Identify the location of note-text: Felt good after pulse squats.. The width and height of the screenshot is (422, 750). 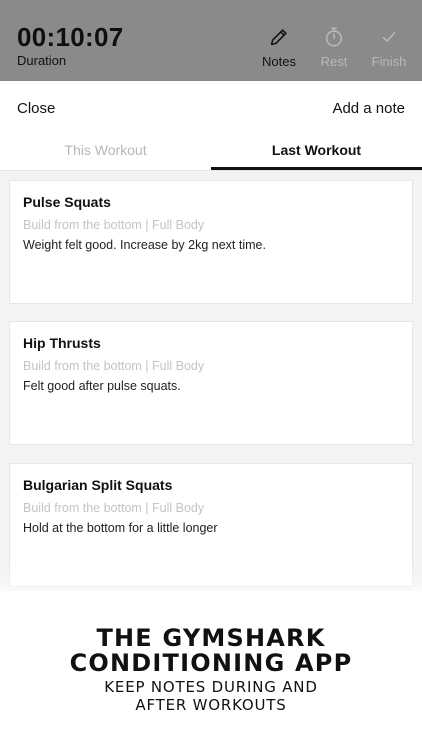
(102, 386).